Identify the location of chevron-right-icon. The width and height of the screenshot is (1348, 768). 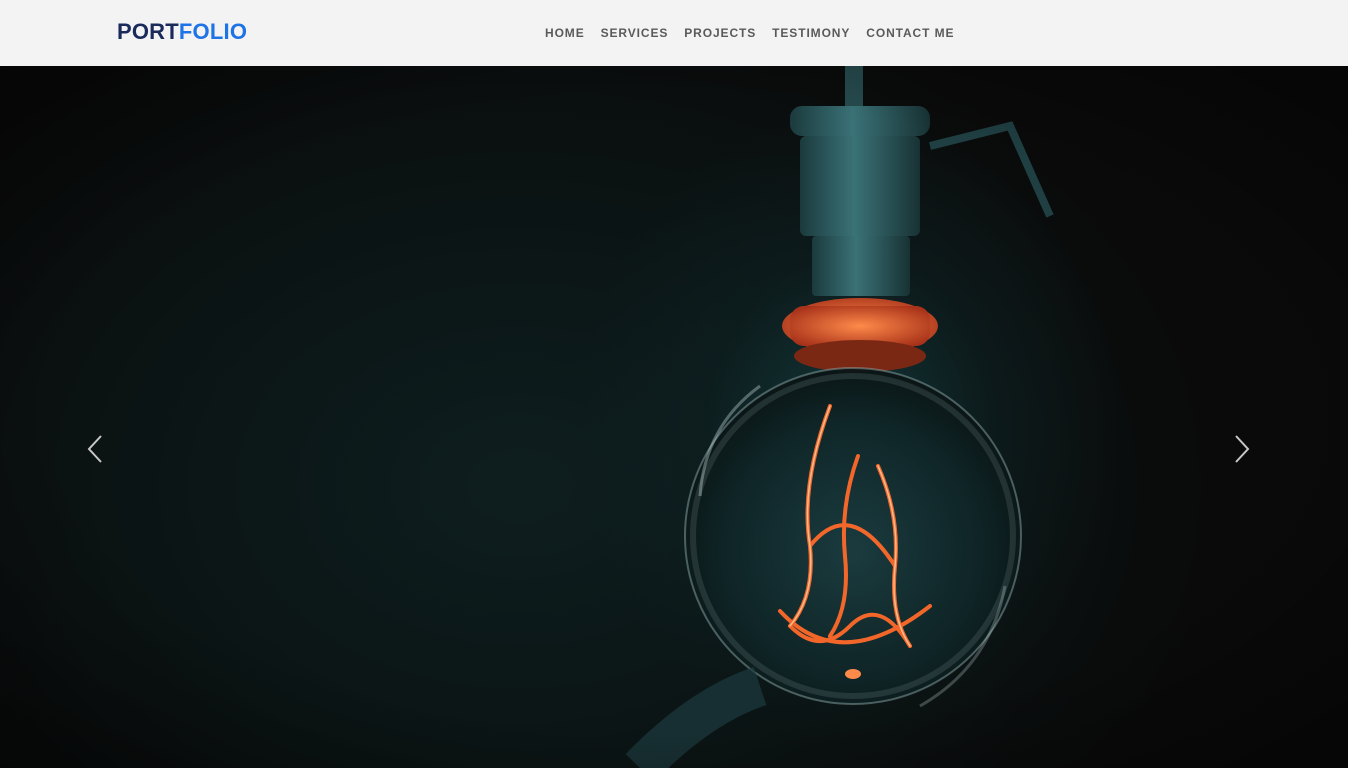
(1242, 449).